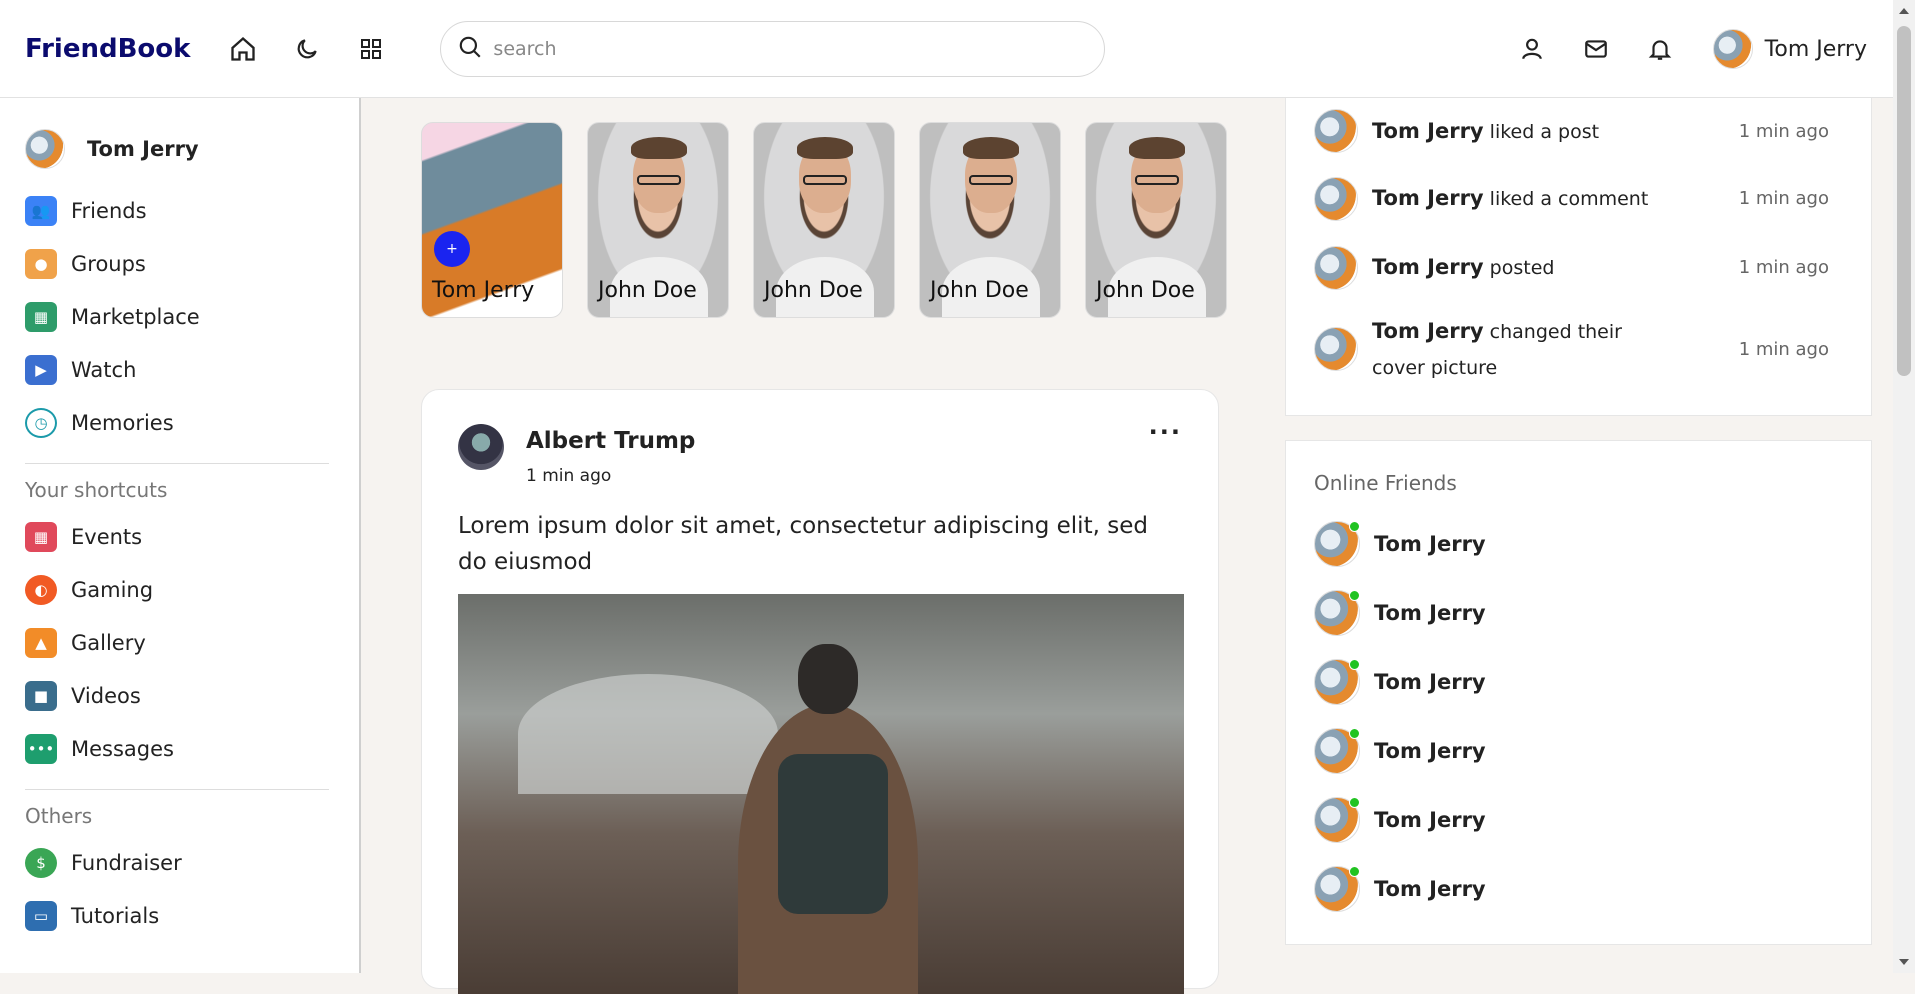  What do you see at coordinates (179, 915) in the screenshot?
I see `sidebar-item-tutorials: ▭ Tutorials` at bounding box center [179, 915].